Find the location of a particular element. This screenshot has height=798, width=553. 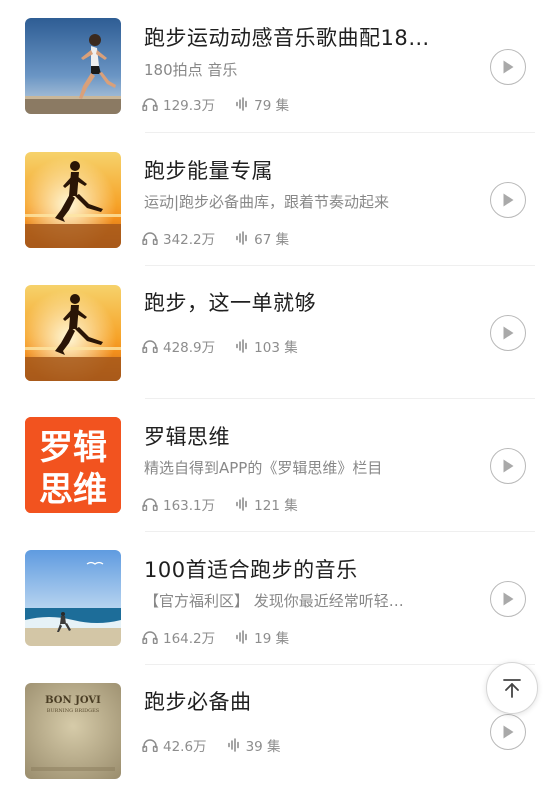

episode-count: 39 集 is located at coordinates (254, 745).